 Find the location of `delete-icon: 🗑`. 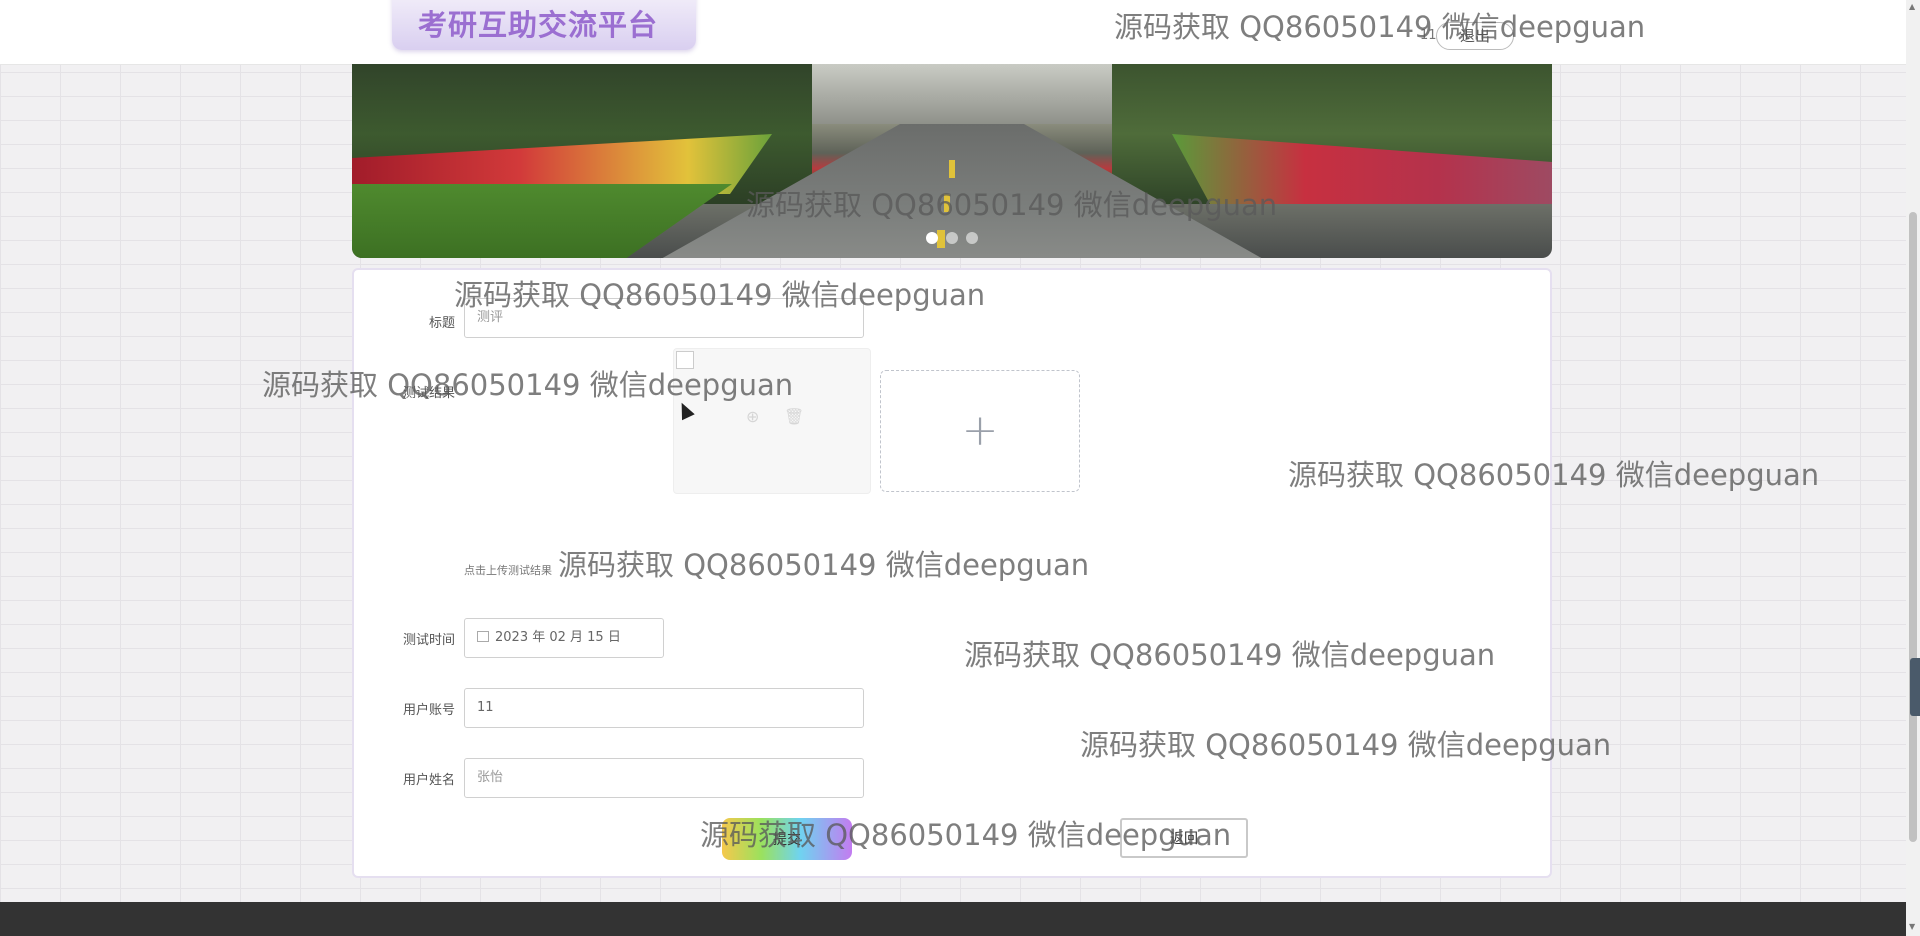

delete-icon: 🗑 is located at coordinates (794, 416).